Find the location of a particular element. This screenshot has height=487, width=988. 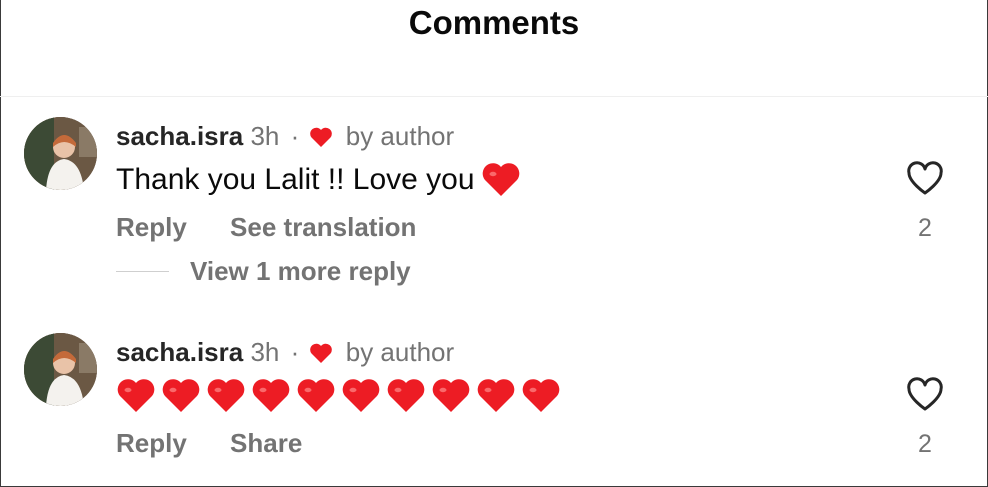

comment-text is located at coordinates (338, 396).